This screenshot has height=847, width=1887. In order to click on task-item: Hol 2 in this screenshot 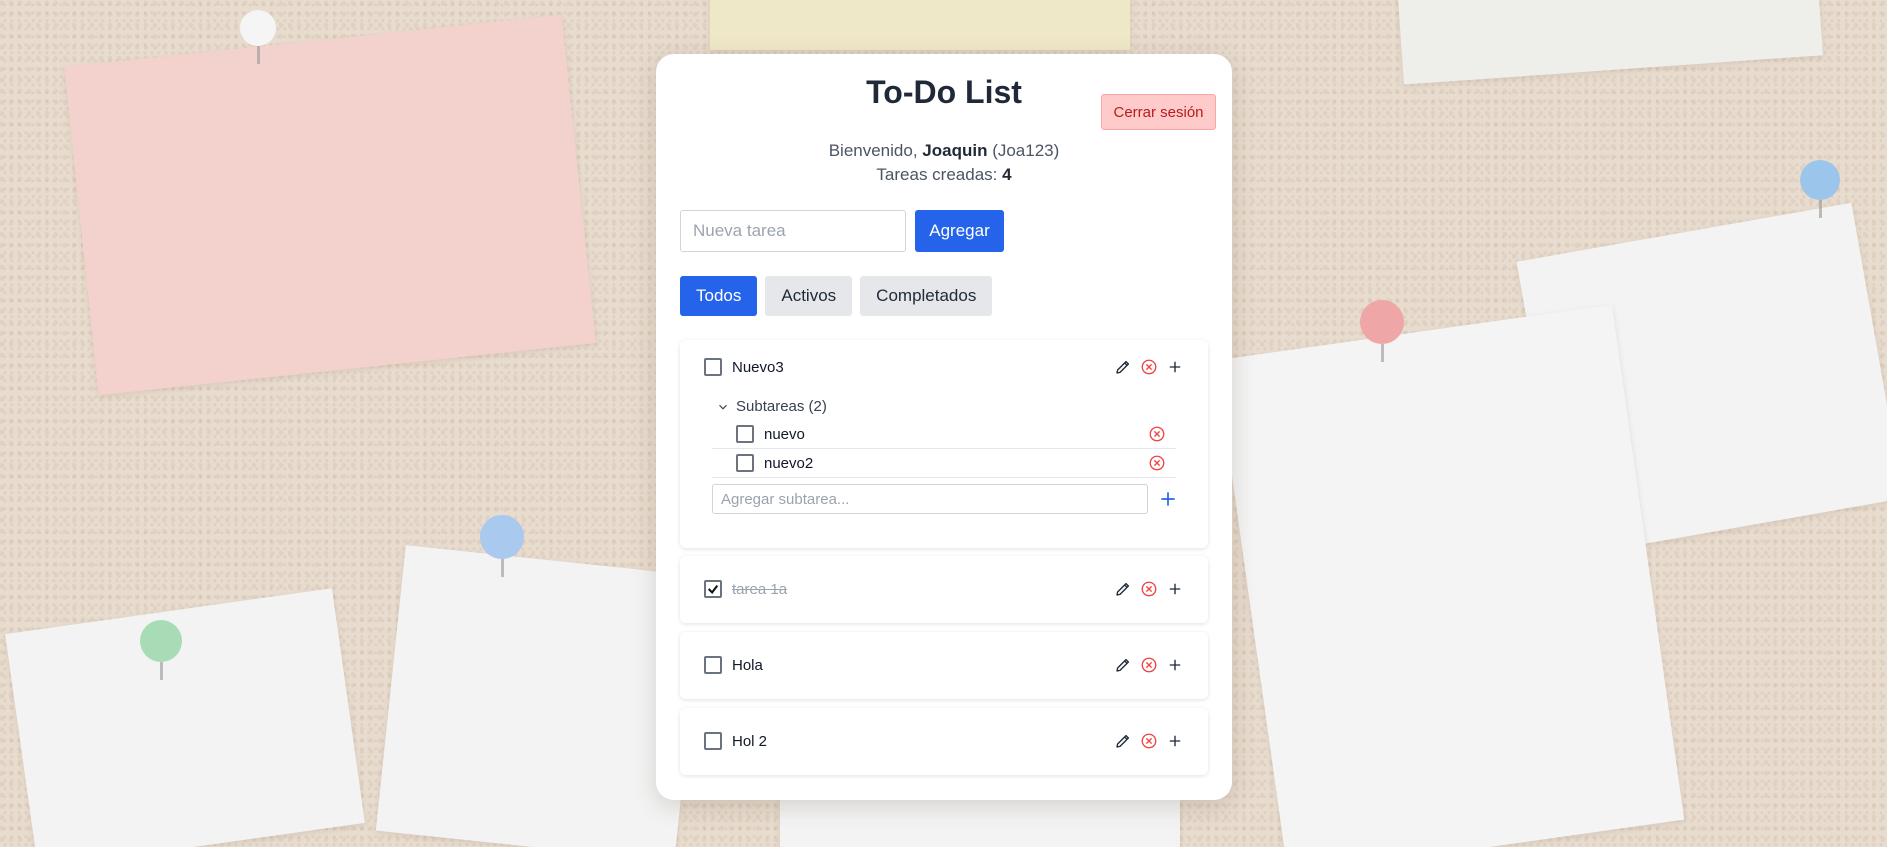, I will do `click(944, 741)`.